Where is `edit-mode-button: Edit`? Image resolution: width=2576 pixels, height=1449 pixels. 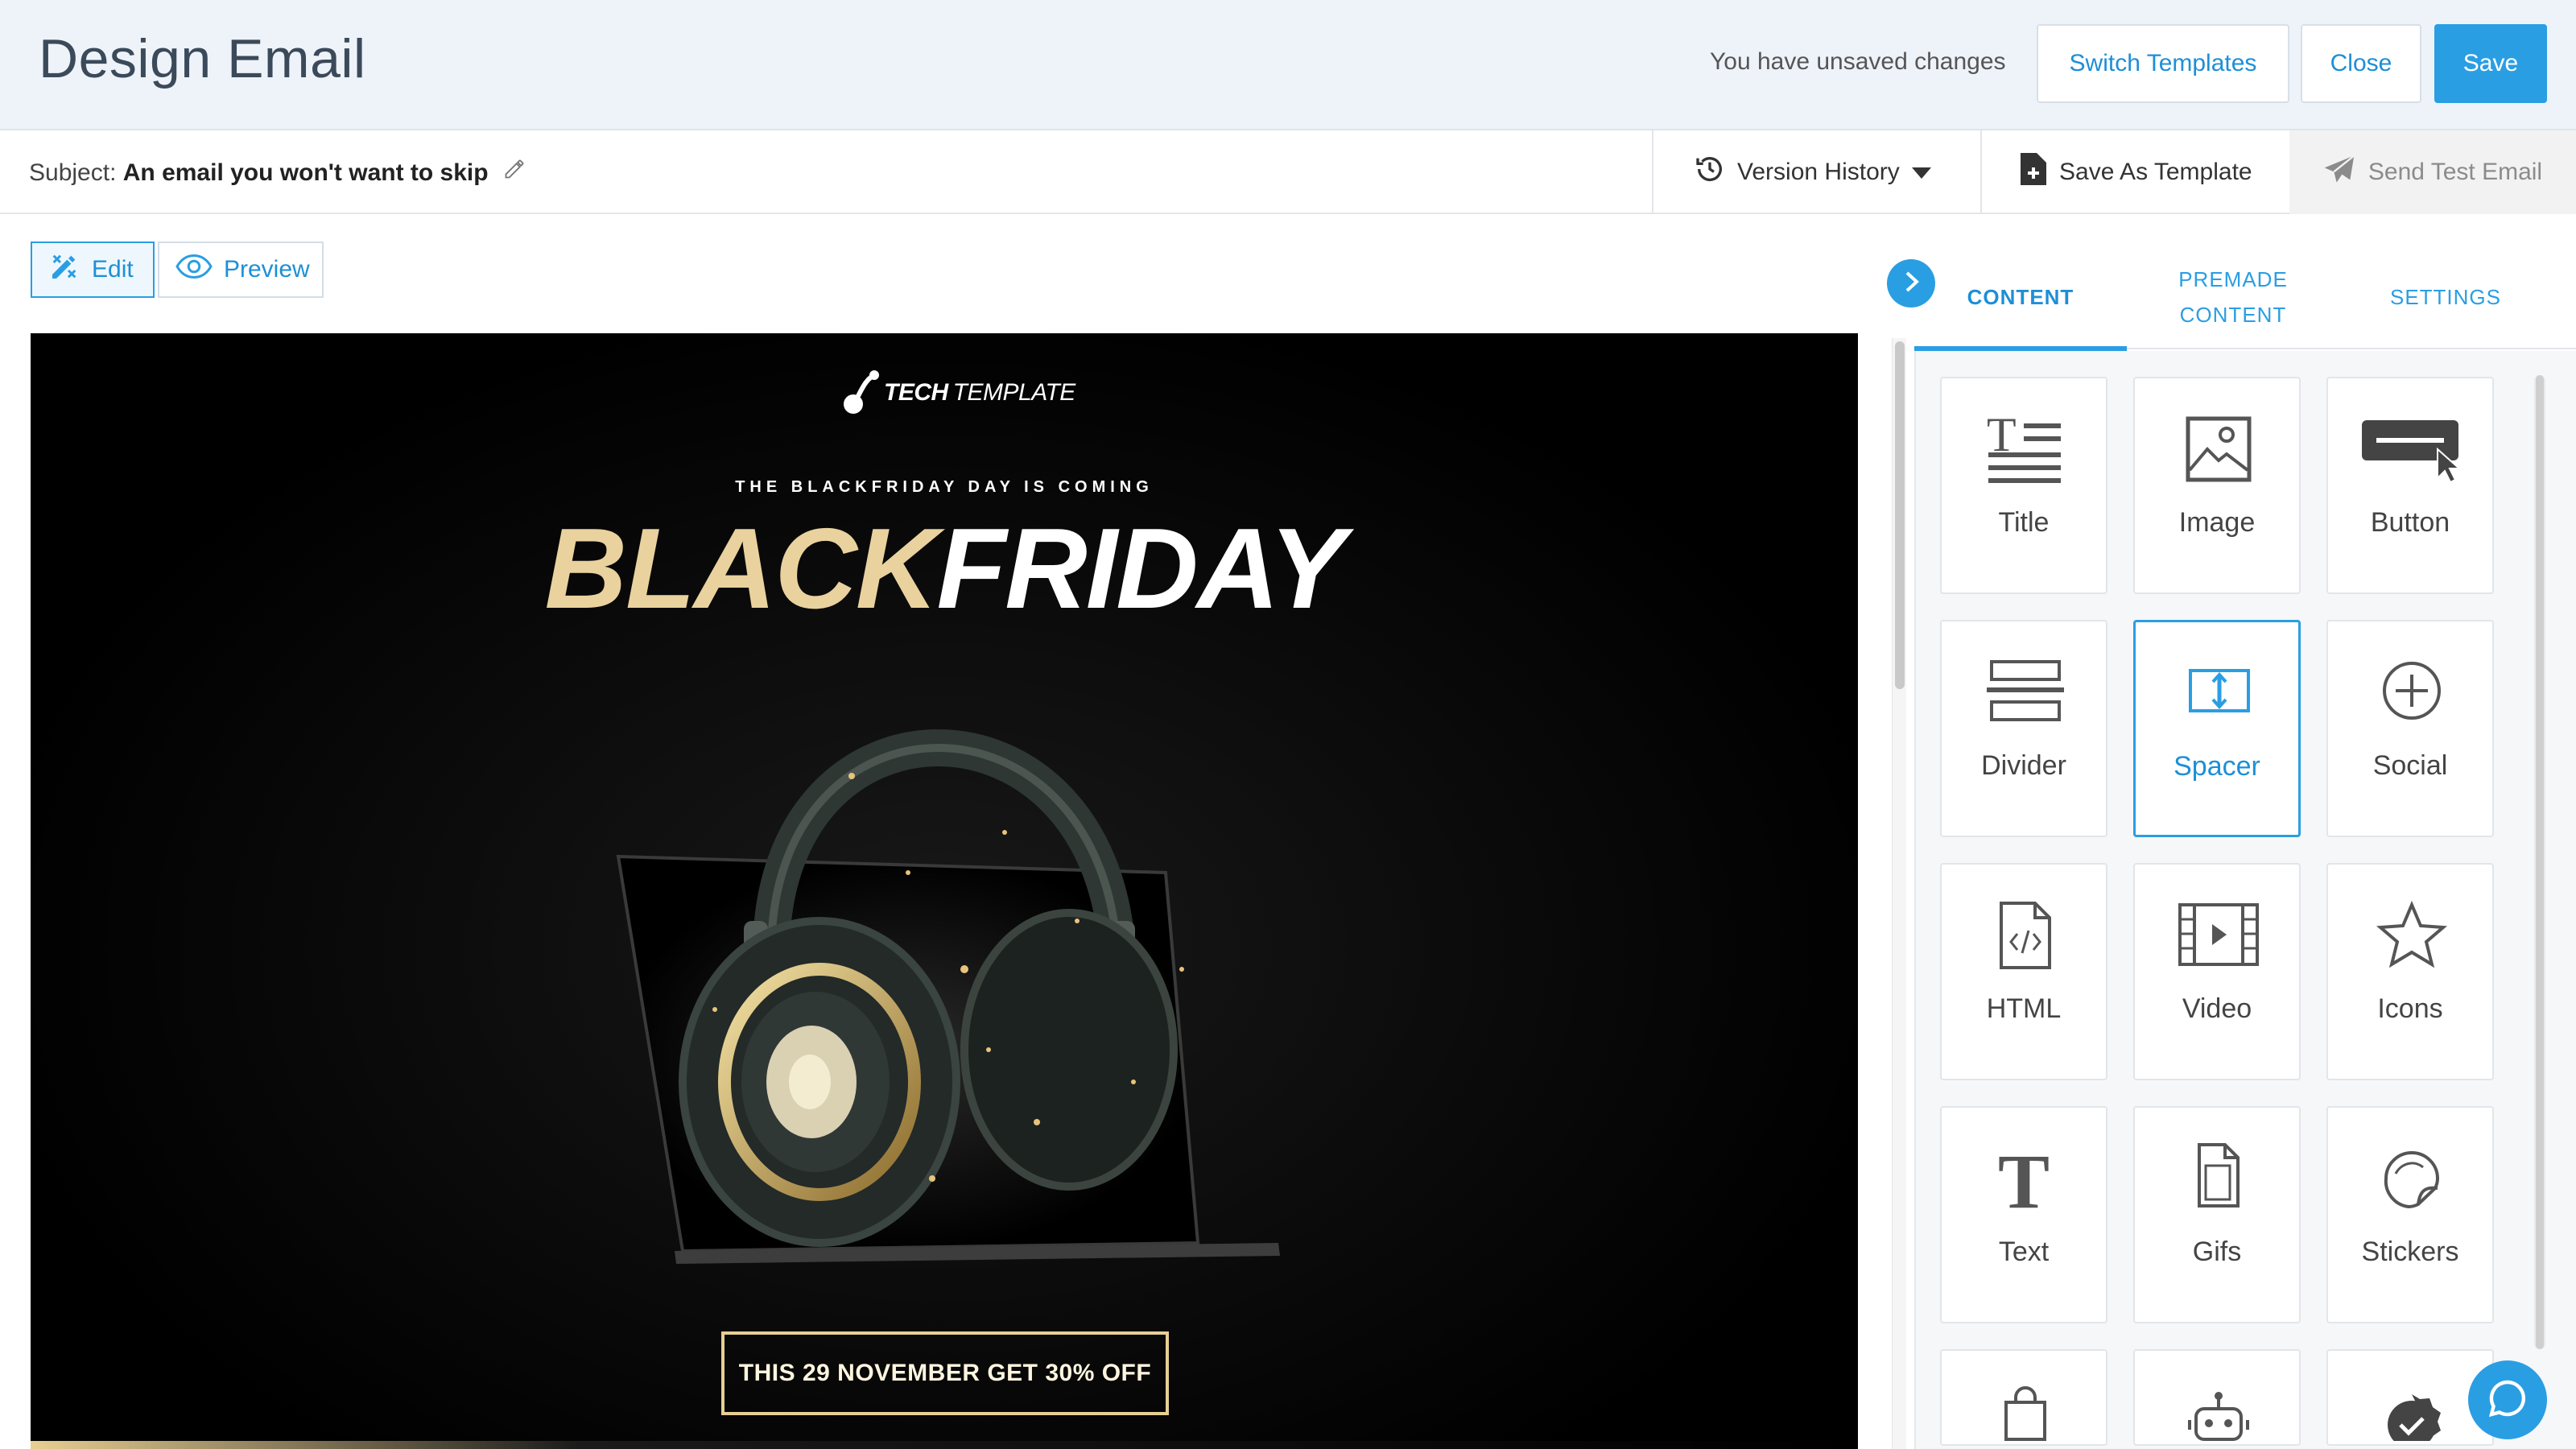
edit-mode-button: Edit is located at coordinates (93, 270).